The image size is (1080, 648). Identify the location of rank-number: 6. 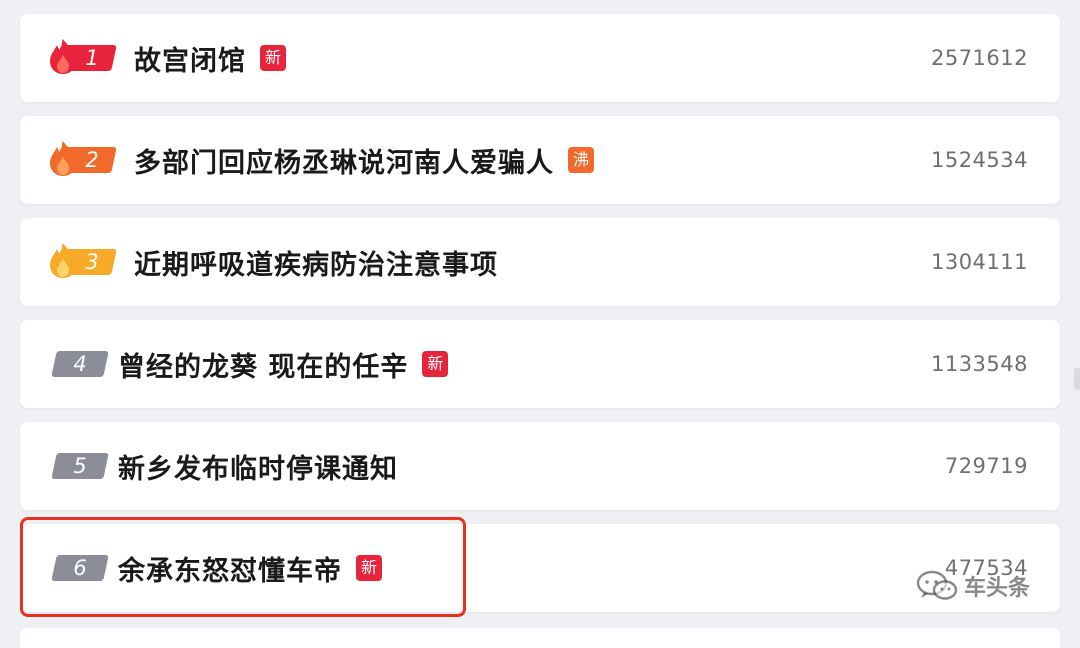
(80, 568).